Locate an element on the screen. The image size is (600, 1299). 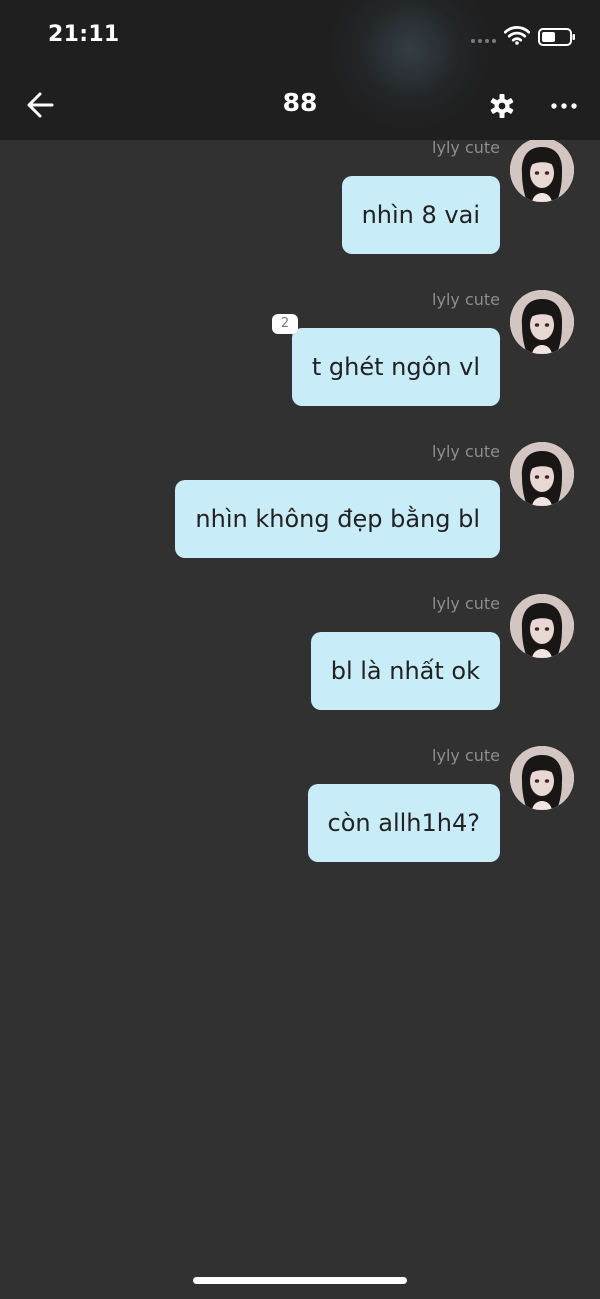
battery-icon is located at coordinates (556, 37).